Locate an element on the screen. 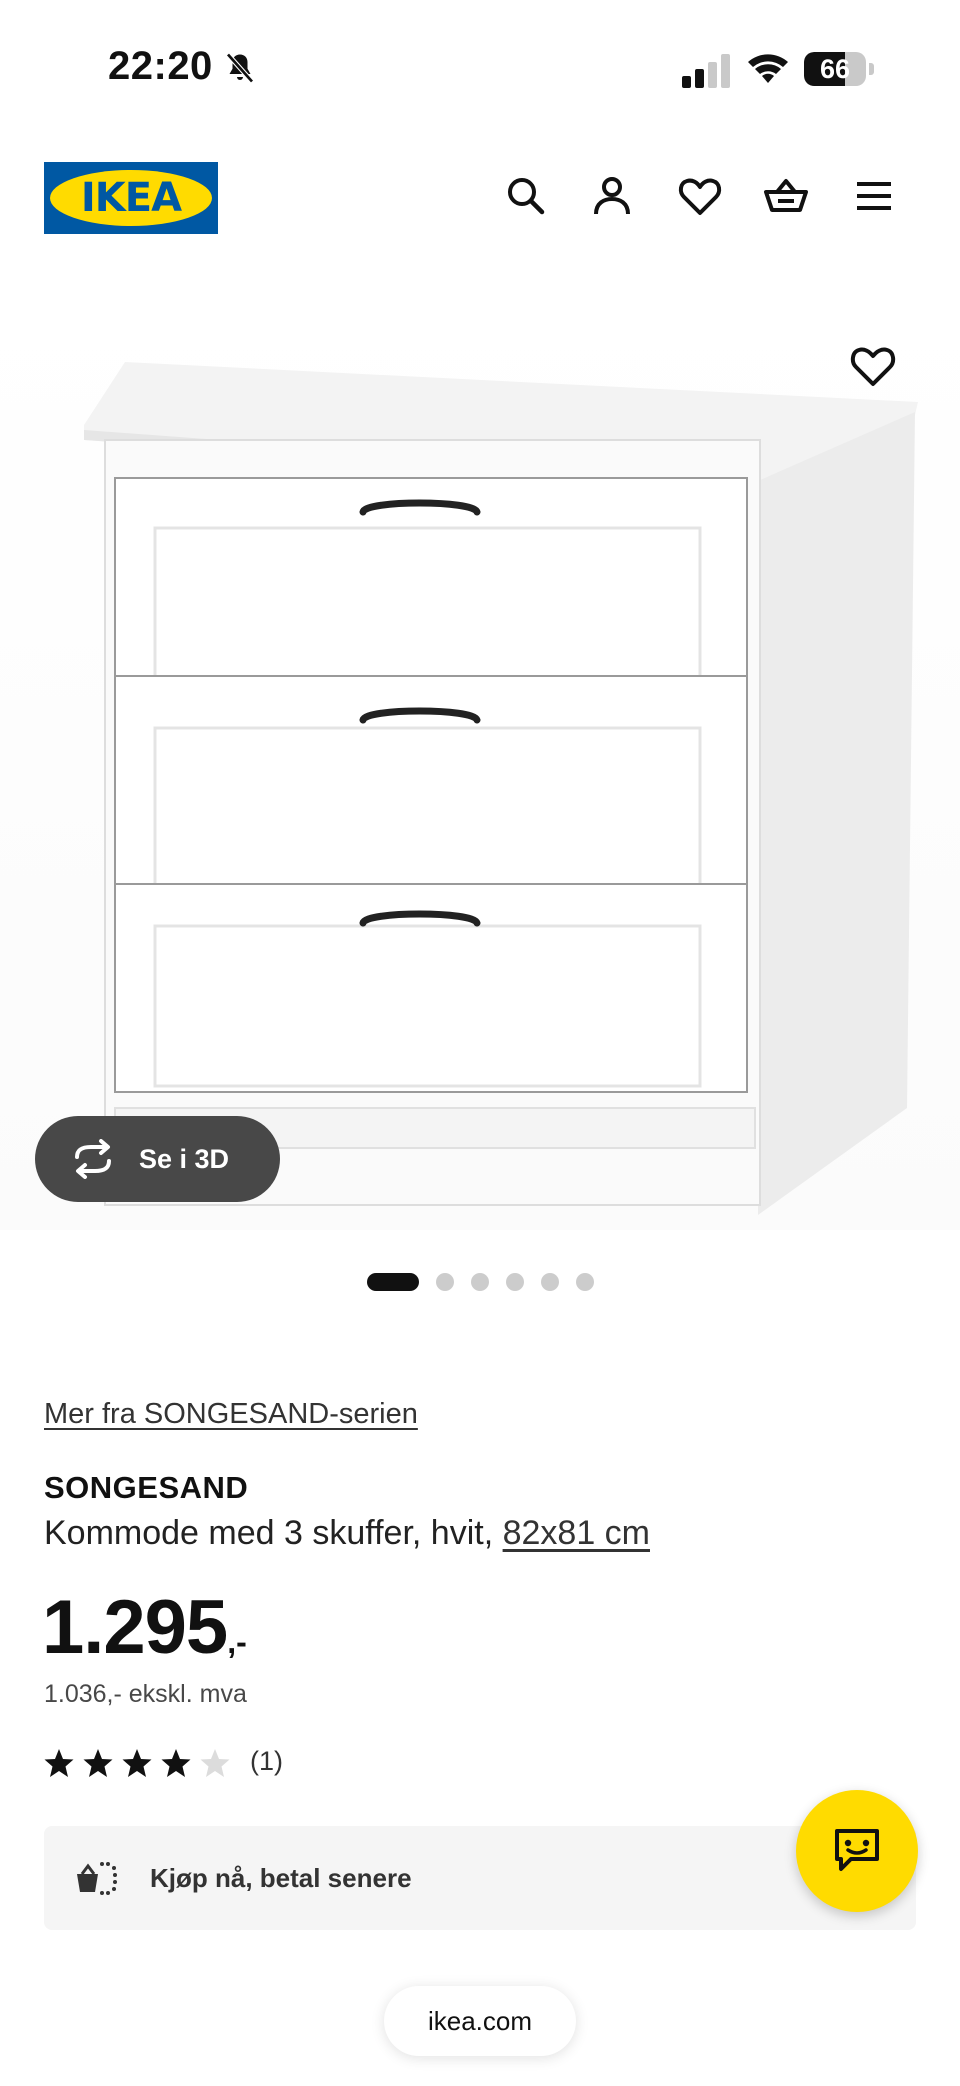 This screenshot has width=960, height=2086. battery-level-text: 66 is located at coordinates (835, 69).